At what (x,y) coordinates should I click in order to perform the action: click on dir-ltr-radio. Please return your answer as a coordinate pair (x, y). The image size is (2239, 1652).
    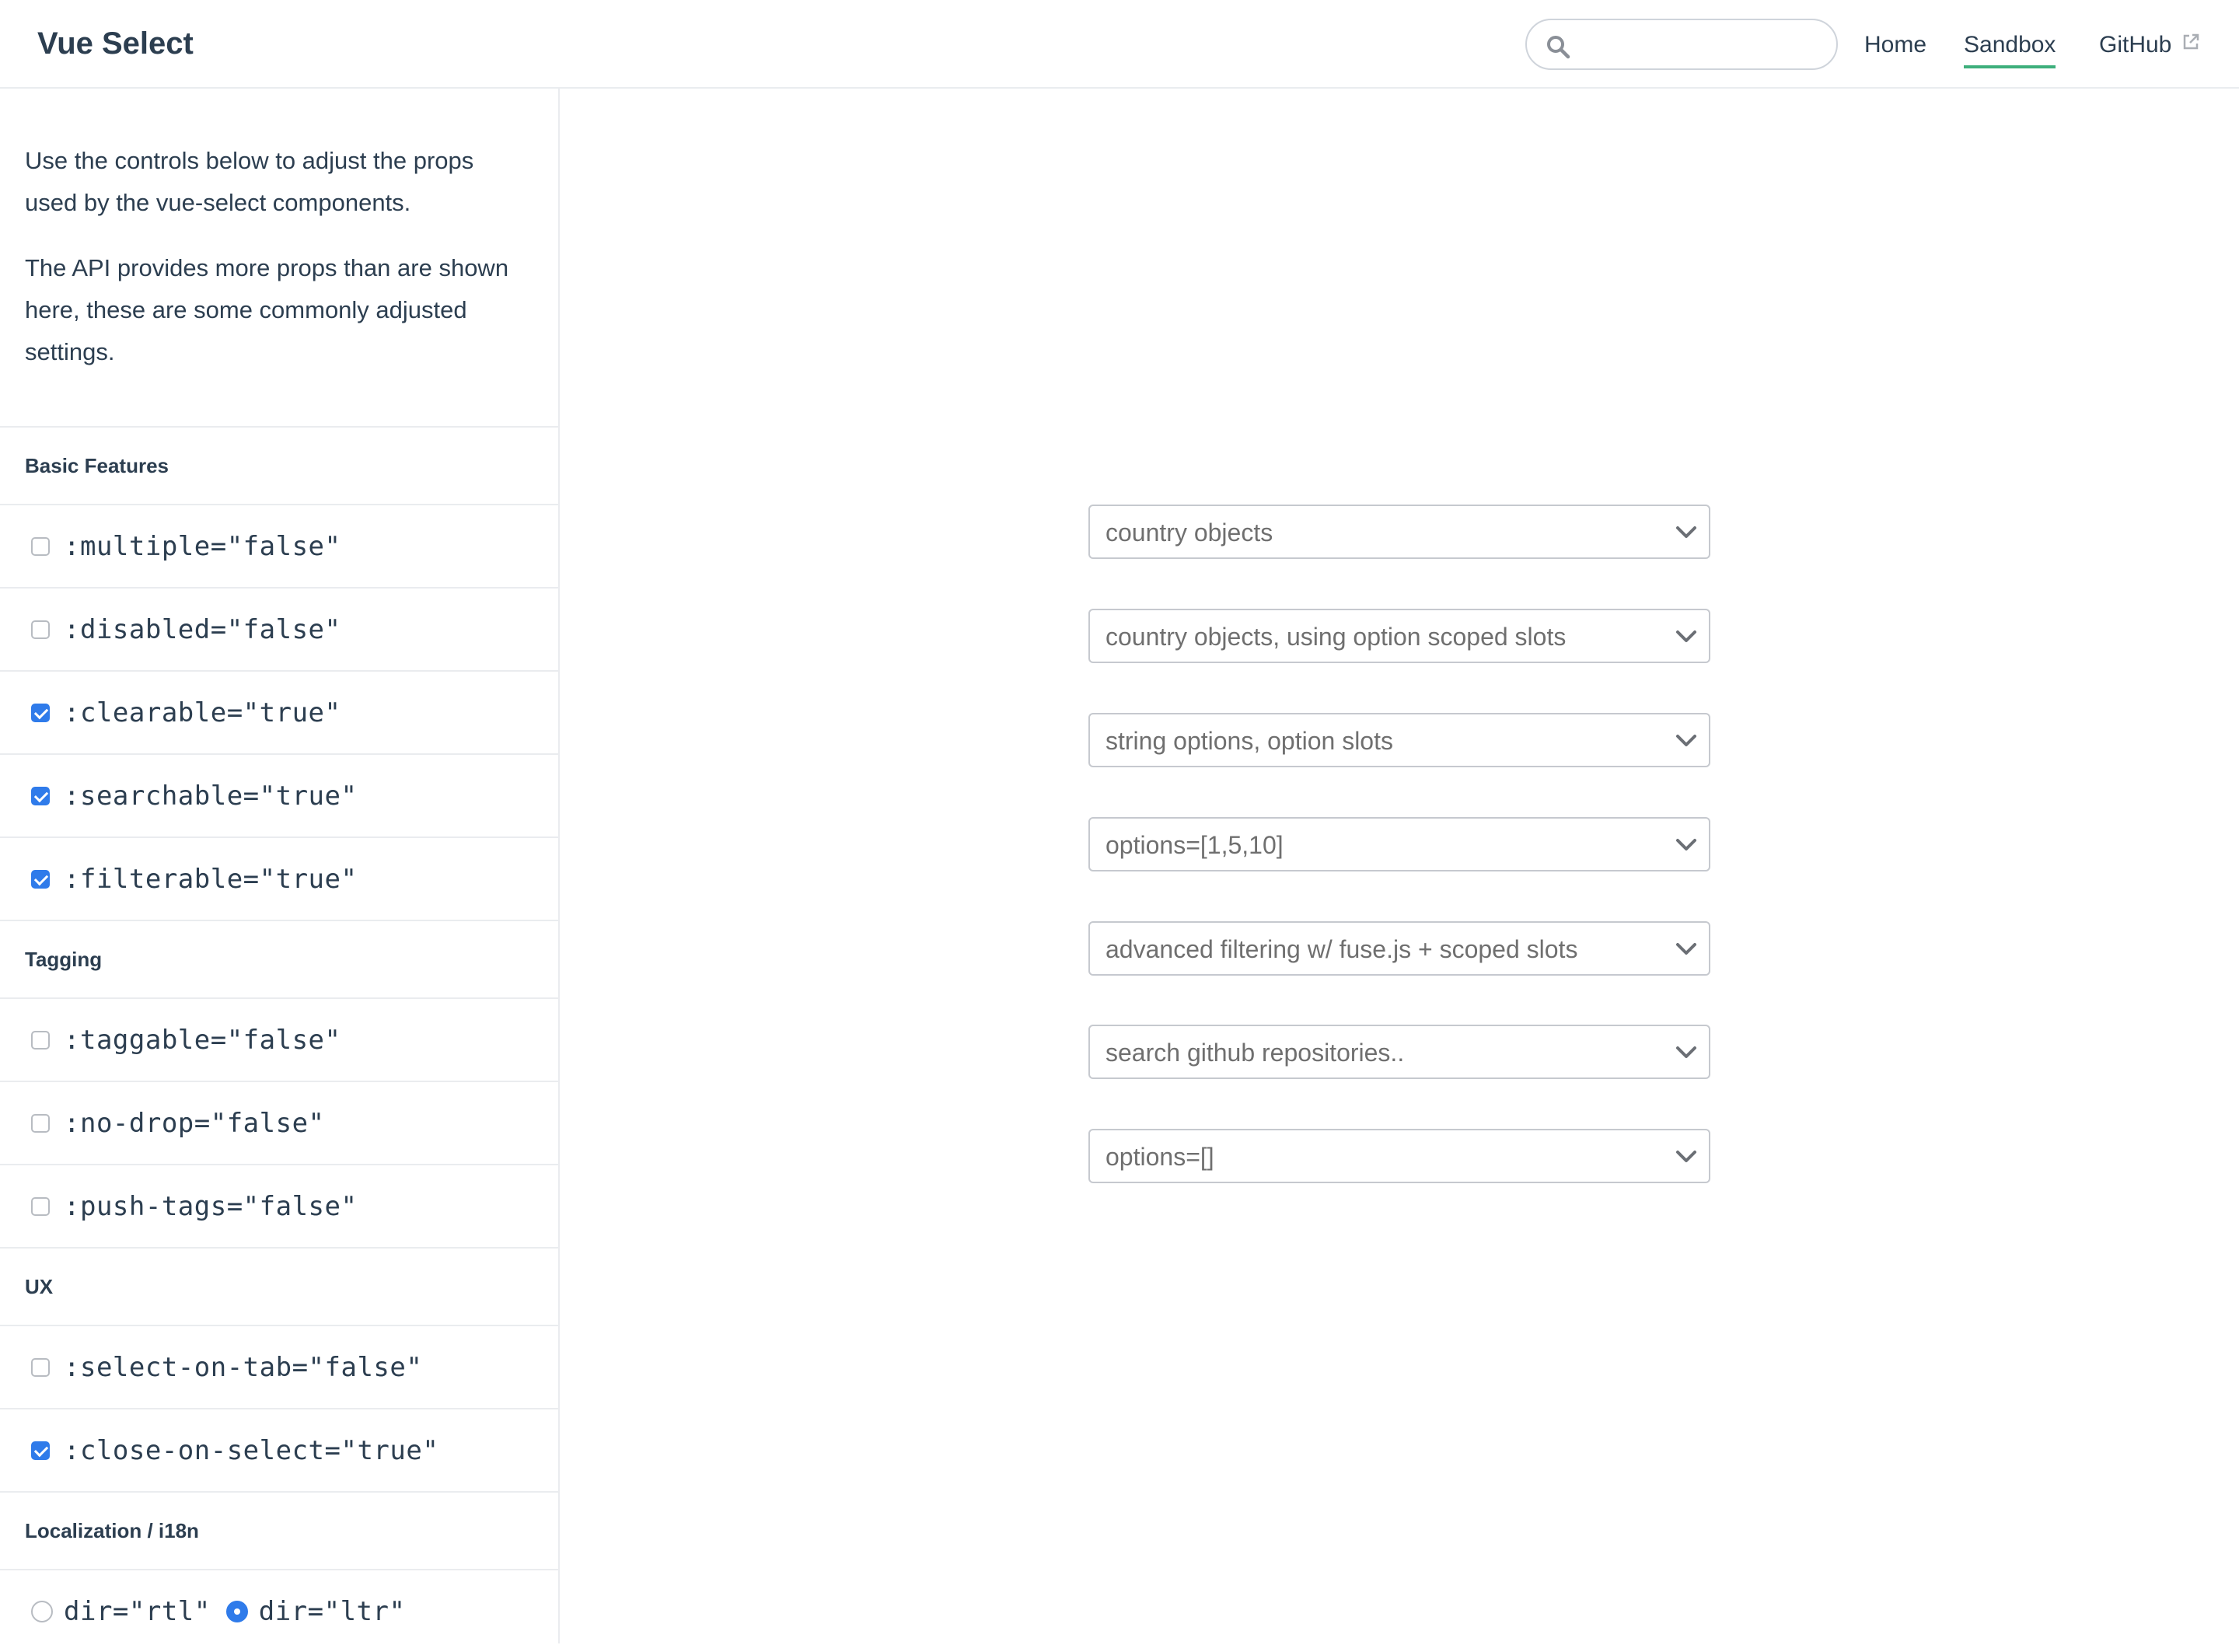
    Looking at the image, I should click on (236, 1611).